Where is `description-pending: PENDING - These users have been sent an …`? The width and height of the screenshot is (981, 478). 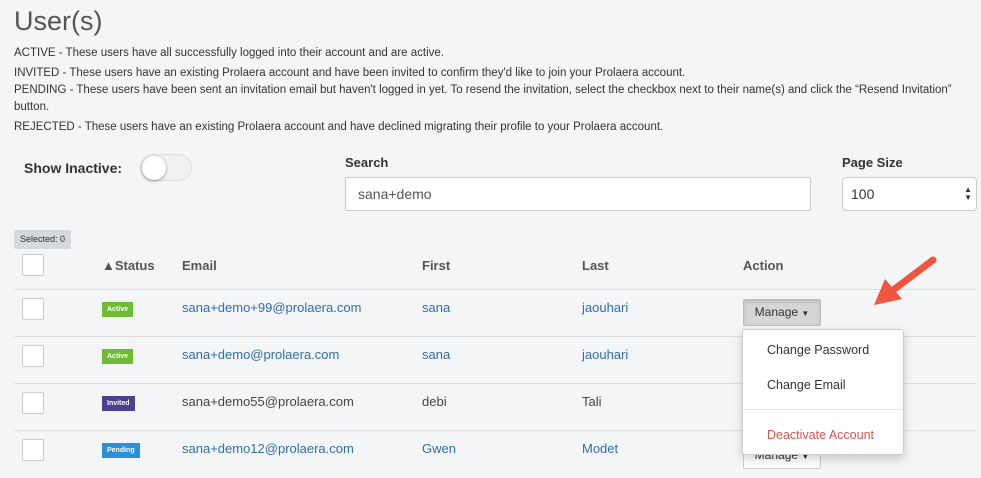 description-pending: PENDING - These users have been sent an … is located at coordinates (483, 90).